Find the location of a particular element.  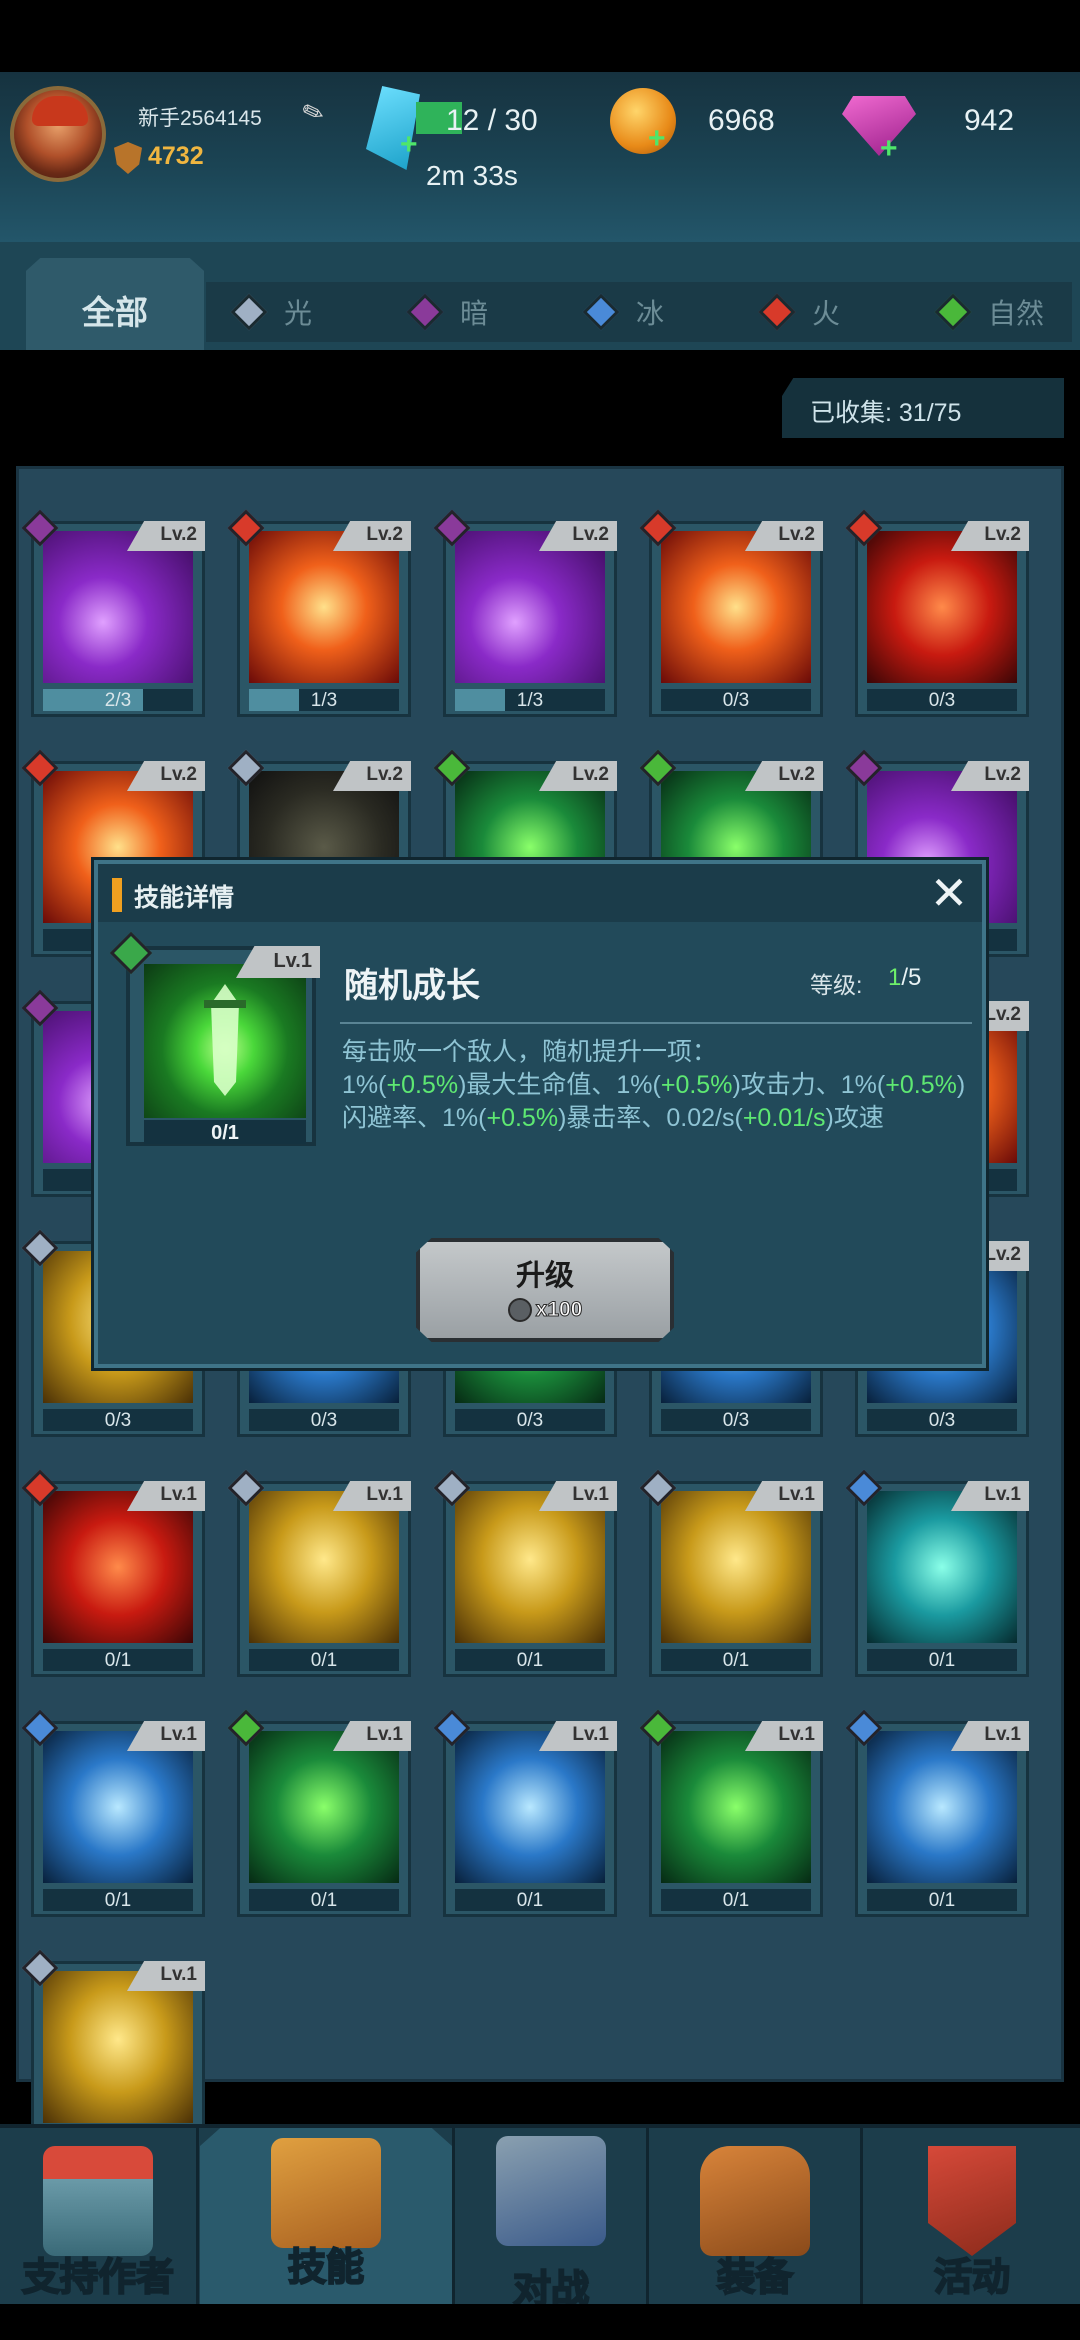

green-sword-skill-art is located at coordinates (225, 1041).